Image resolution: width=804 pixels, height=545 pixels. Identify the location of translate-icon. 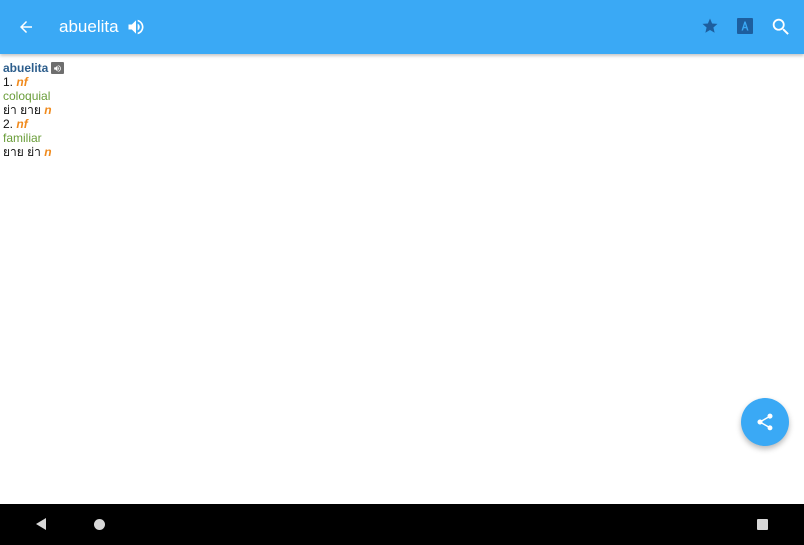
(745, 26).